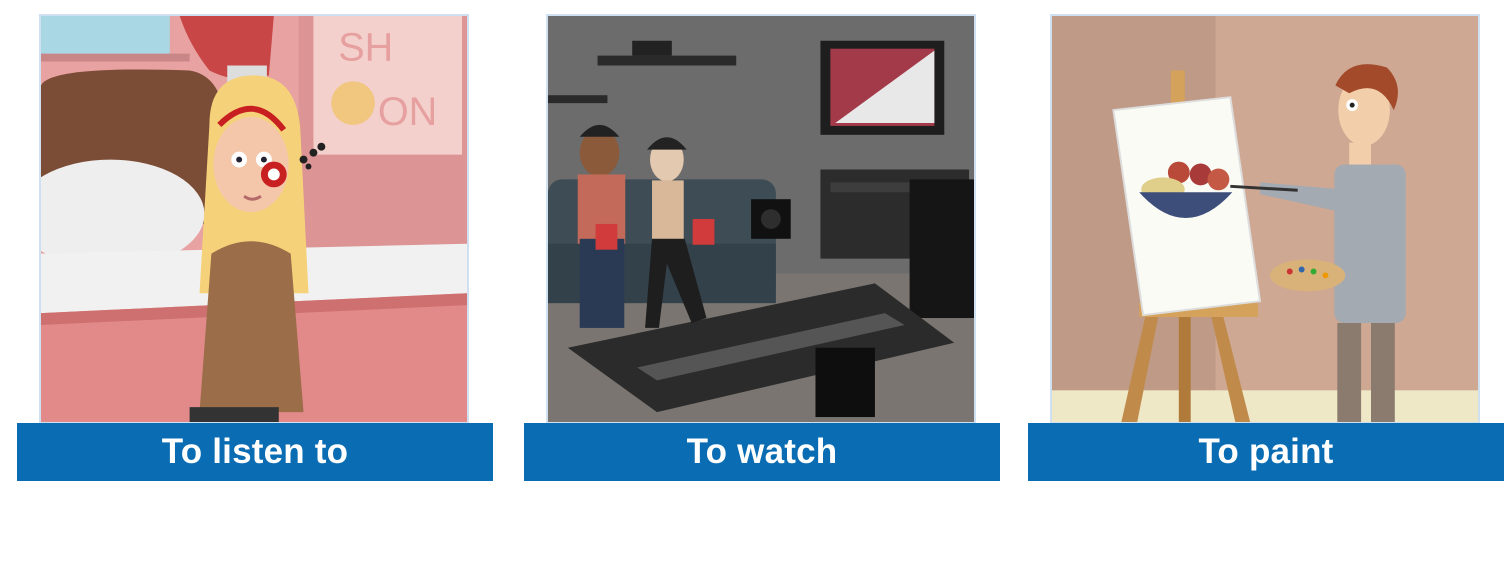 The image size is (1512, 567). Describe the element at coordinates (762, 452) in the screenshot. I see `label-watch: To watch` at that location.